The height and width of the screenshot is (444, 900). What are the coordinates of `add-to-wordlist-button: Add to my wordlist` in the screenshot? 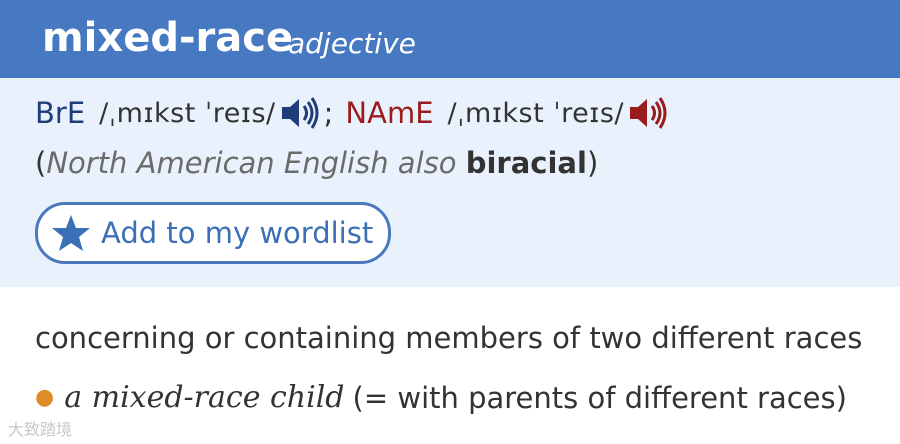 It's located at (213, 233).